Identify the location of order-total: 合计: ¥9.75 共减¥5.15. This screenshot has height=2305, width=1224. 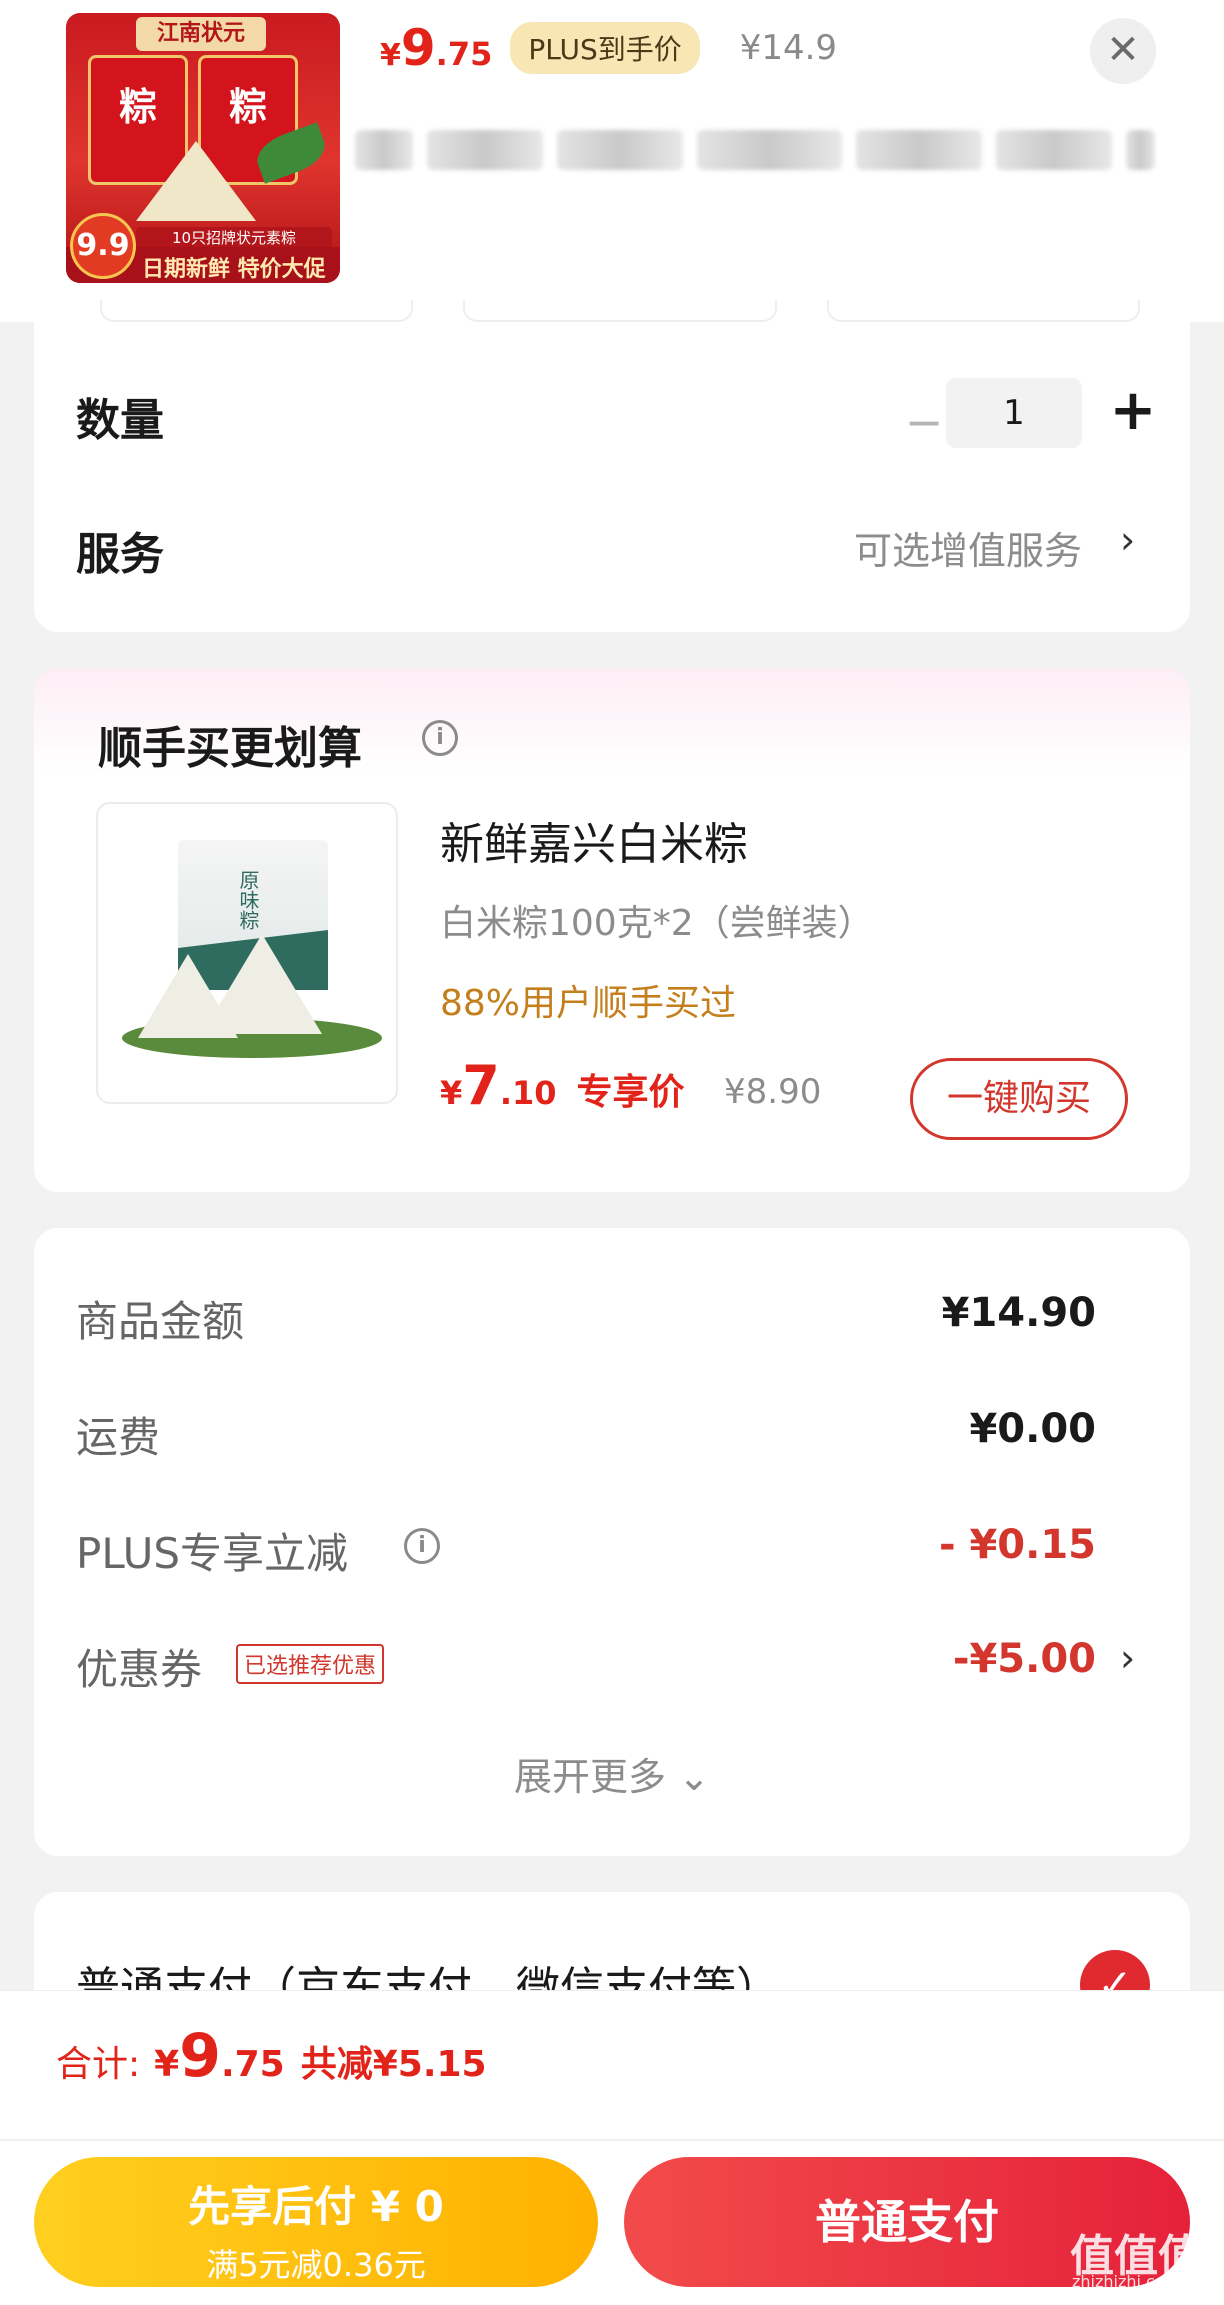
(271, 2056).